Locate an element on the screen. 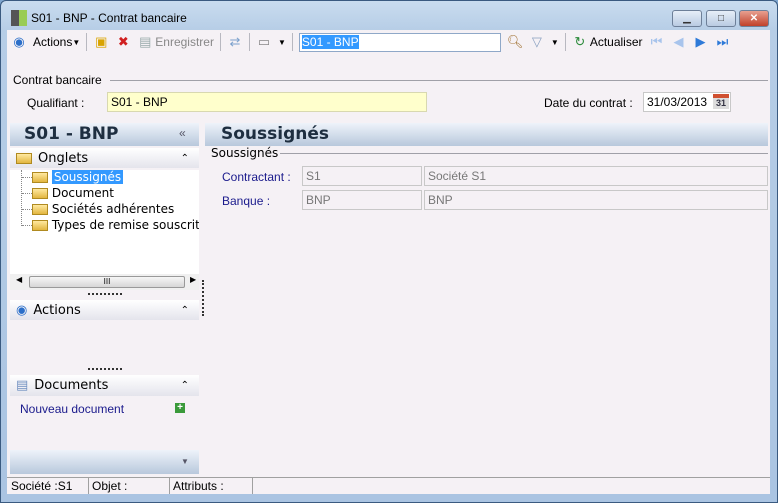  save-icon: ▤ is located at coordinates (145, 42).